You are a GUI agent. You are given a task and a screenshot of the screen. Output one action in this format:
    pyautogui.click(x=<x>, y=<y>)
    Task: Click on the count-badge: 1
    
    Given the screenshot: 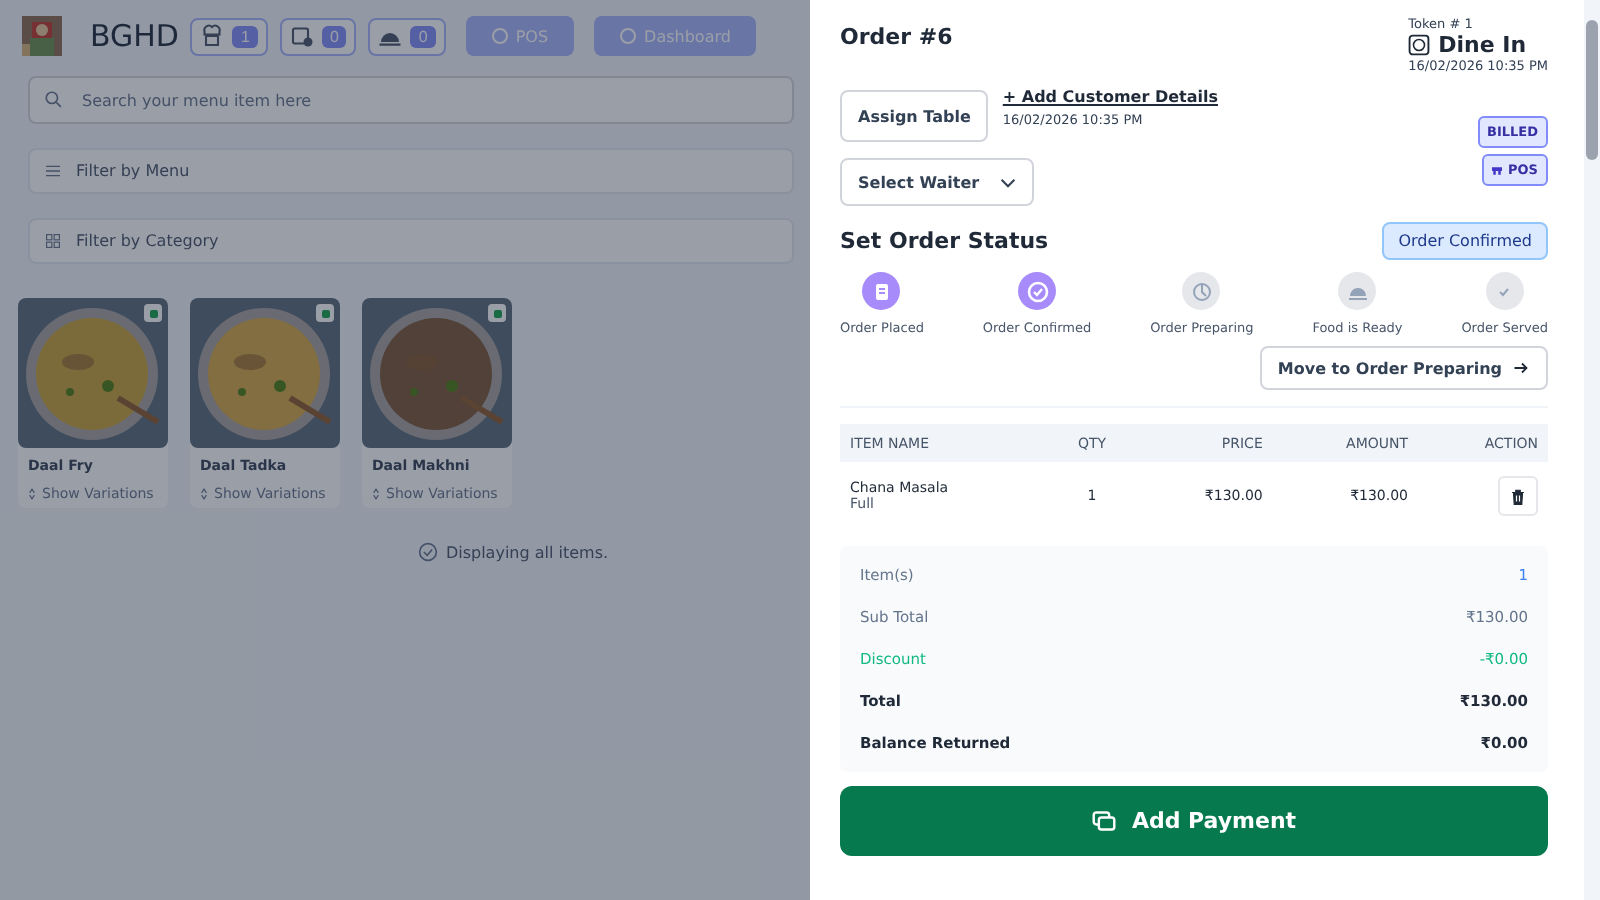 What is the action you would take?
    pyautogui.click(x=245, y=36)
    